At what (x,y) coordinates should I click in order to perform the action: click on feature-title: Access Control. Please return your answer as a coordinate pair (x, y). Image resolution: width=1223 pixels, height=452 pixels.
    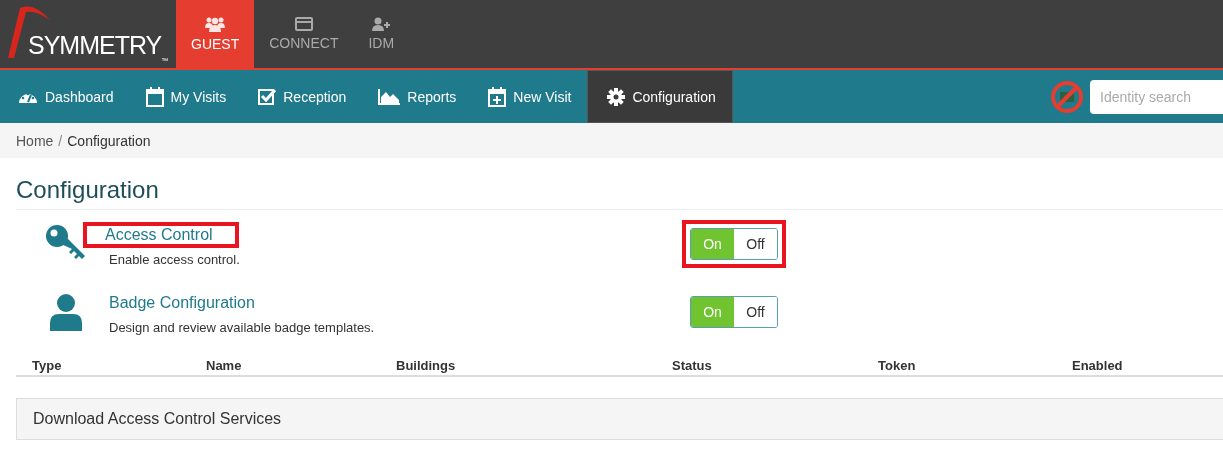
    Looking at the image, I should click on (161, 234).